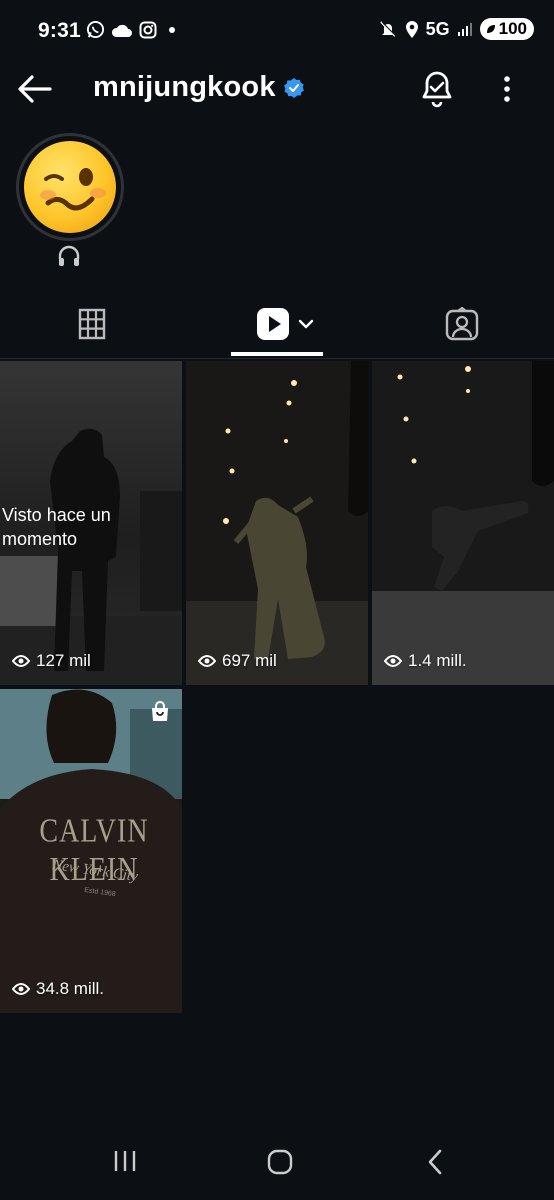 Image resolution: width=554 pixels, height=1200 pixels. What do you see at coordinates (121, 30) in the screenshot?
I see `cloud-icon` at bounding box center [121, 30].